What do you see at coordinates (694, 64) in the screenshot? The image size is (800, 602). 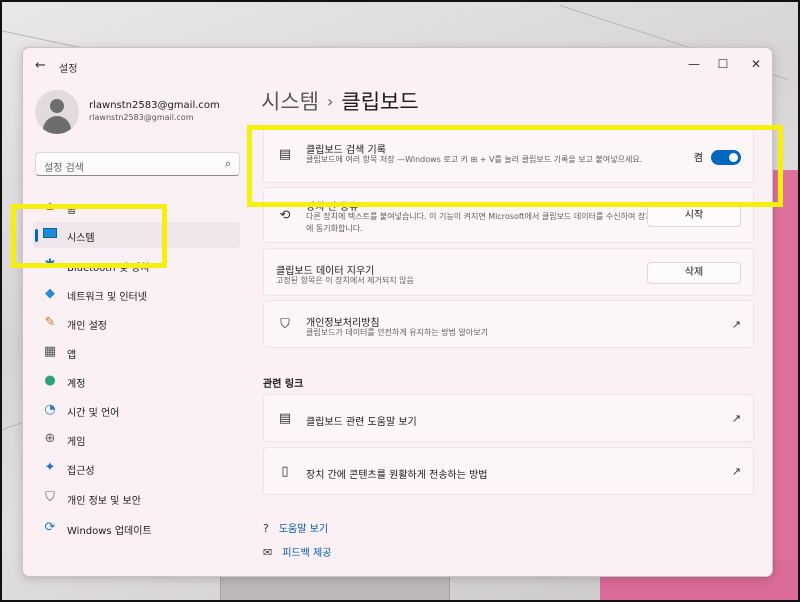 I see `minimize-button: —` at bounding box center [694, 64].